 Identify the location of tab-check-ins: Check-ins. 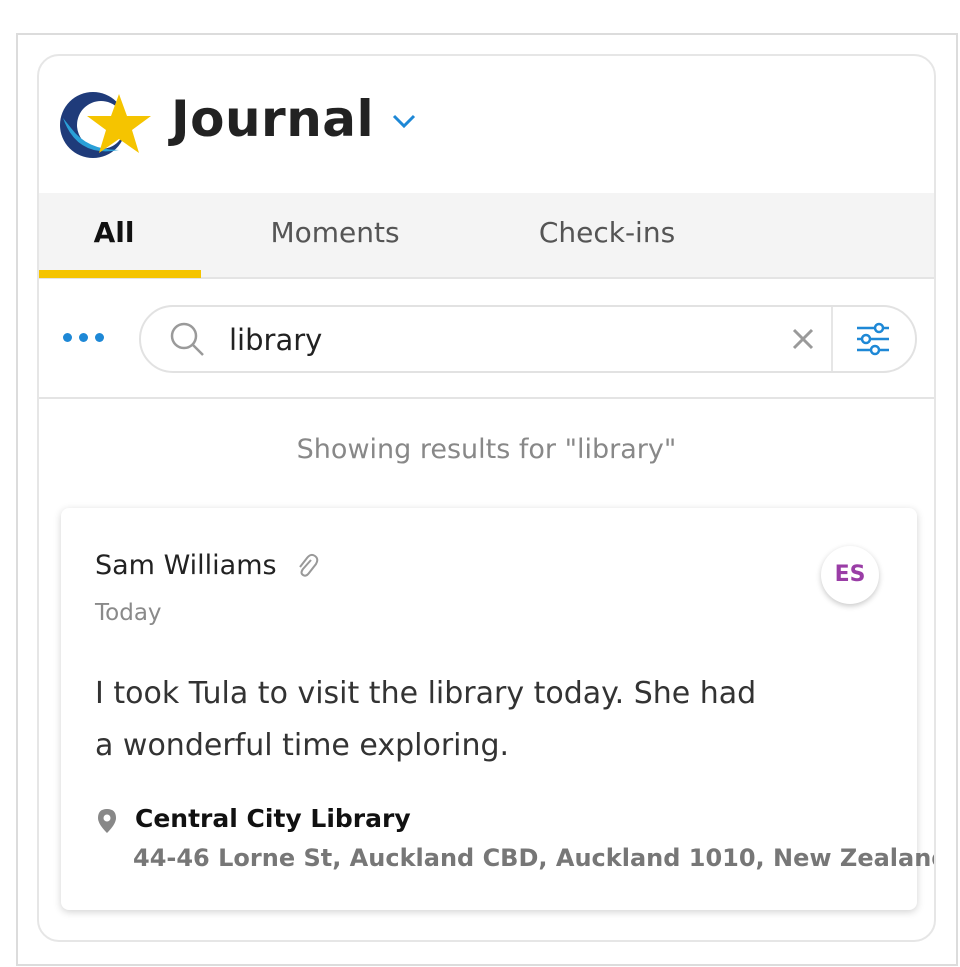
(607, 235).